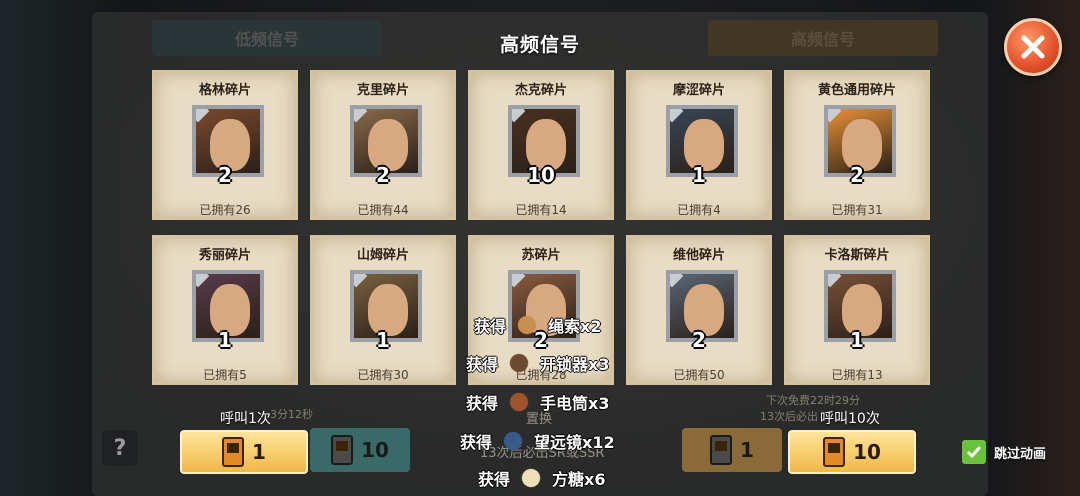  I want to click on reward-item: 绳索x2, so click(575, 326).